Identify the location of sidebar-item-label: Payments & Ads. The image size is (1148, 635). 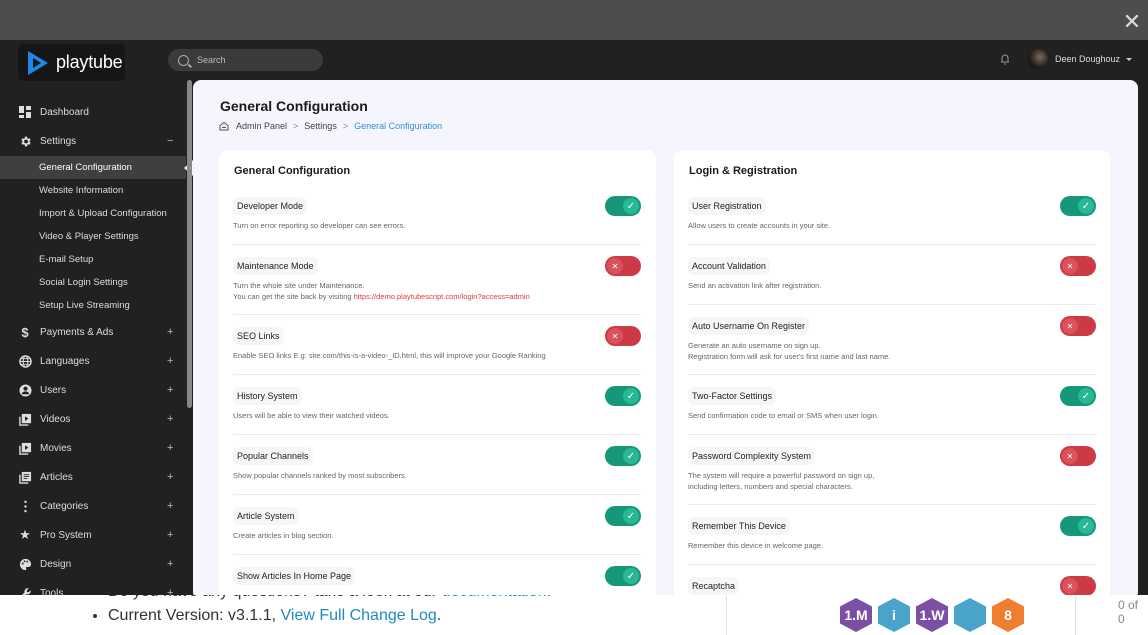
(77, 332).